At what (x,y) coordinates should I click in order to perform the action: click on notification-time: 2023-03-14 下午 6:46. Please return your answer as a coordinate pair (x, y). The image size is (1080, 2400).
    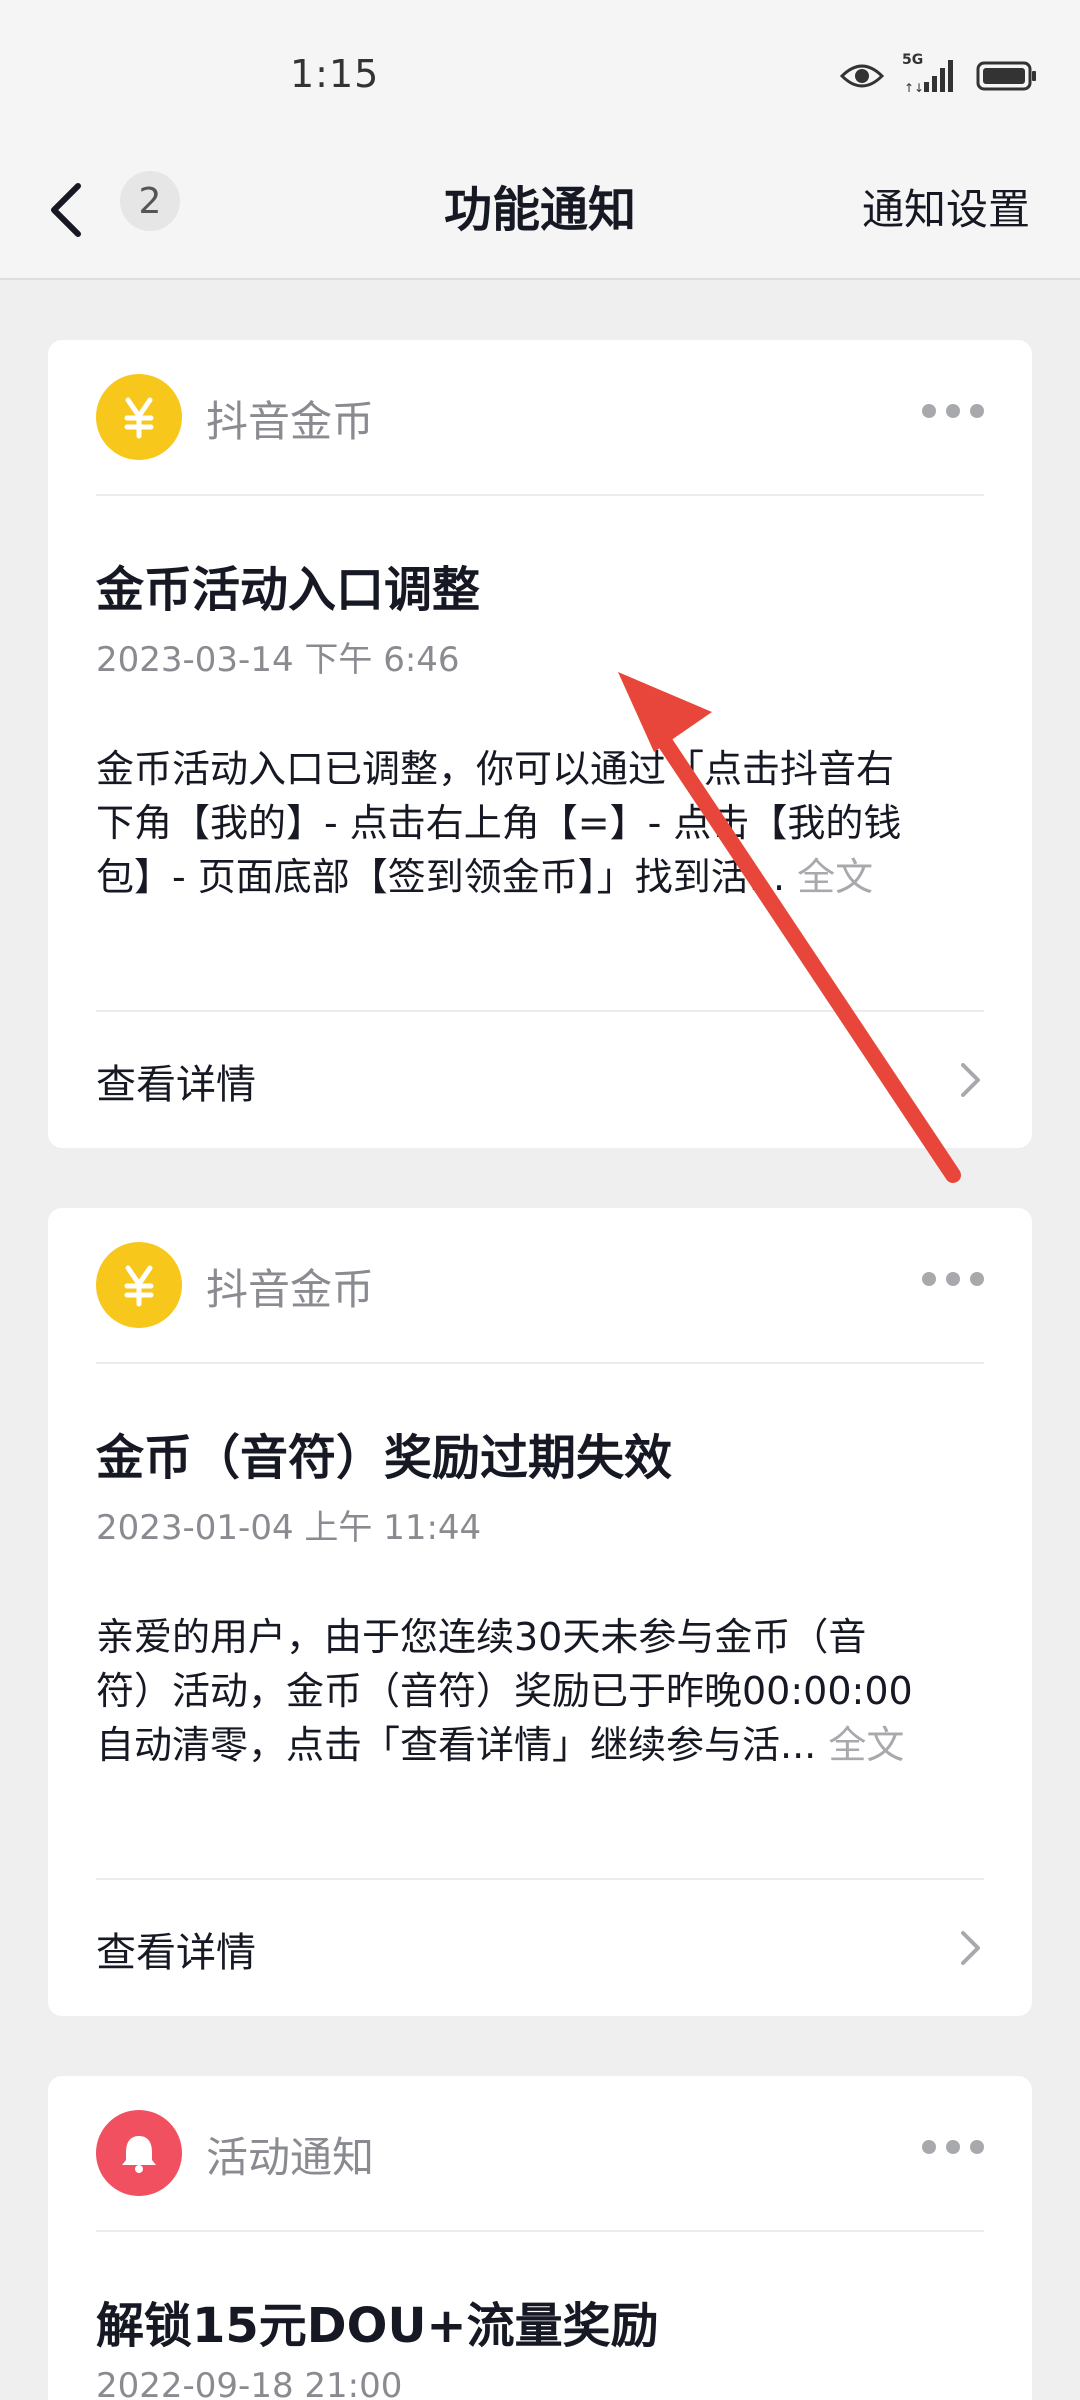
    Looking at the image, I should click on (278, 660).